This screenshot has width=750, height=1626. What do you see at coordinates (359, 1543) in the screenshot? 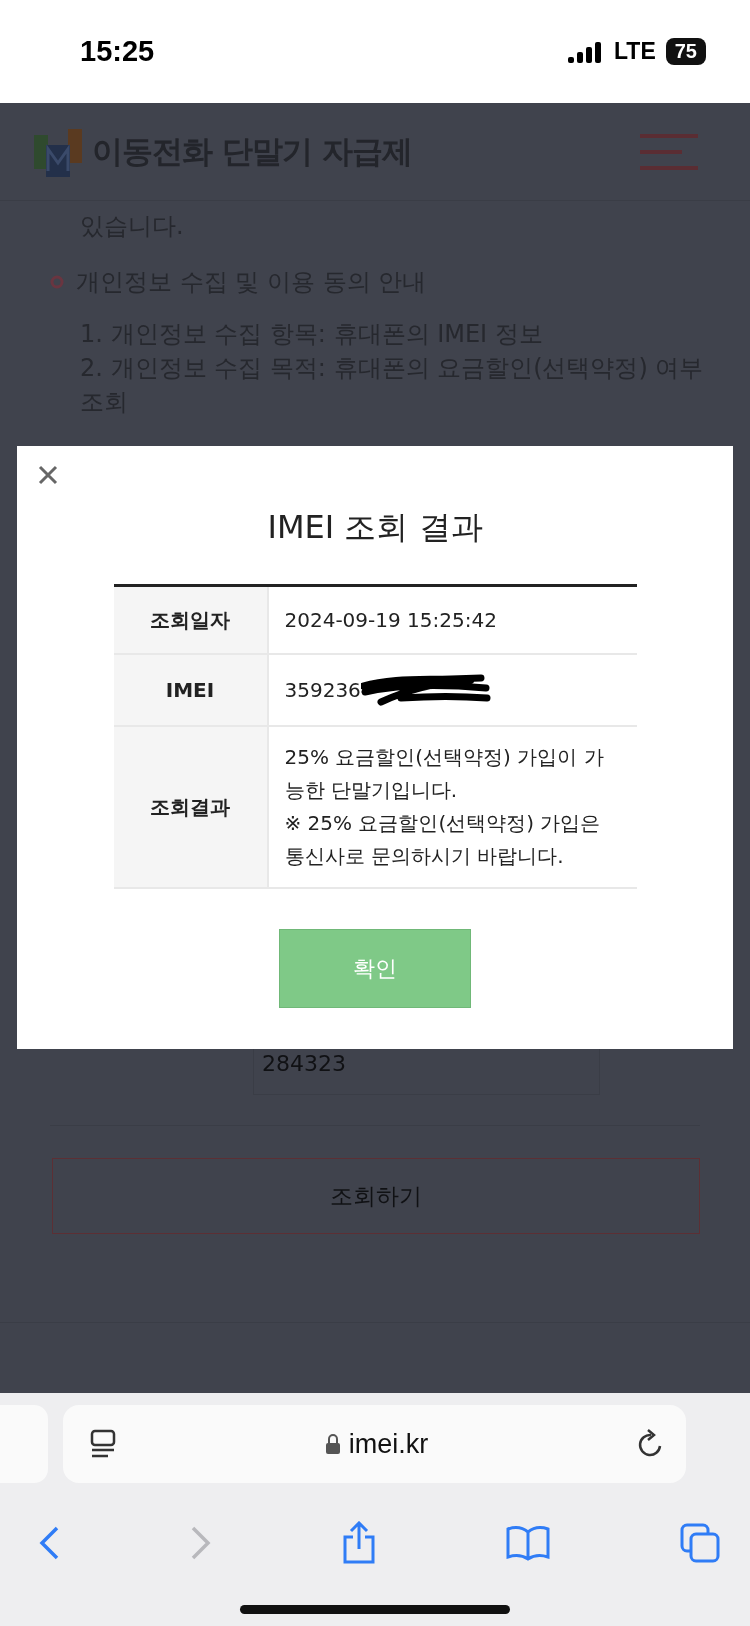
I see `share-icon` at bounding box center [359, 1543].